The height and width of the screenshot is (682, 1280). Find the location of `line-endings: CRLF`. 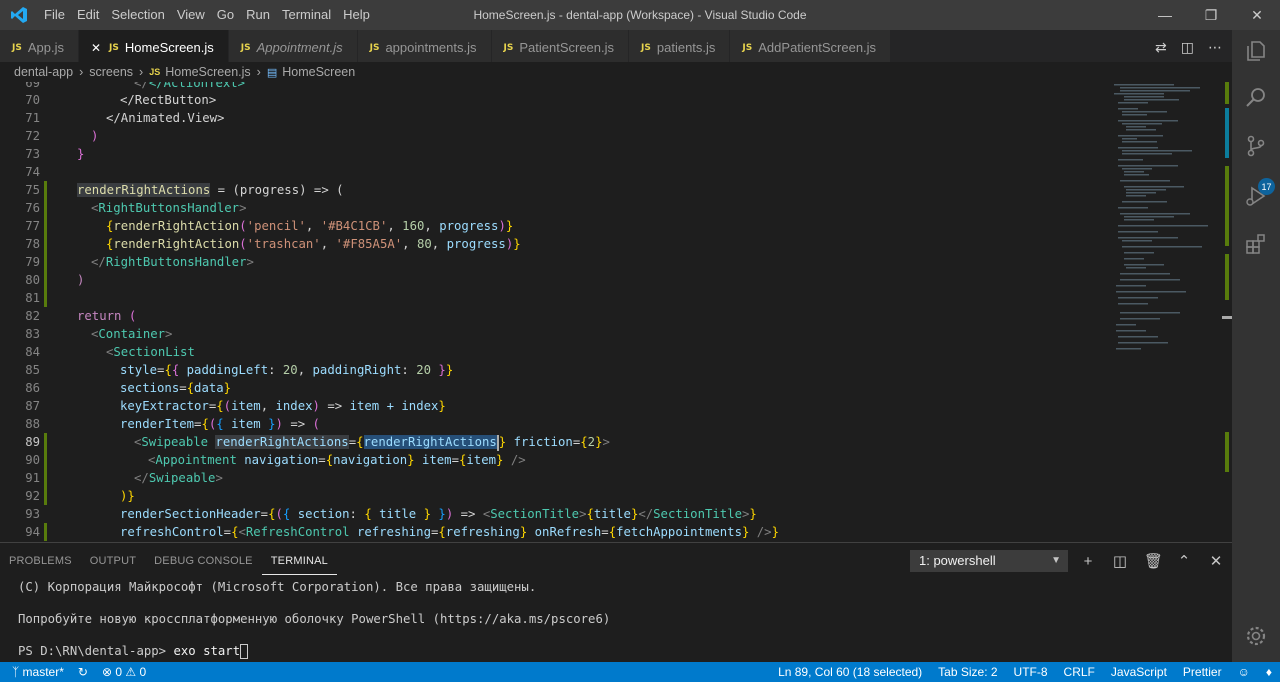

line-endings: CRLF is located at coordinates (1079, 672).